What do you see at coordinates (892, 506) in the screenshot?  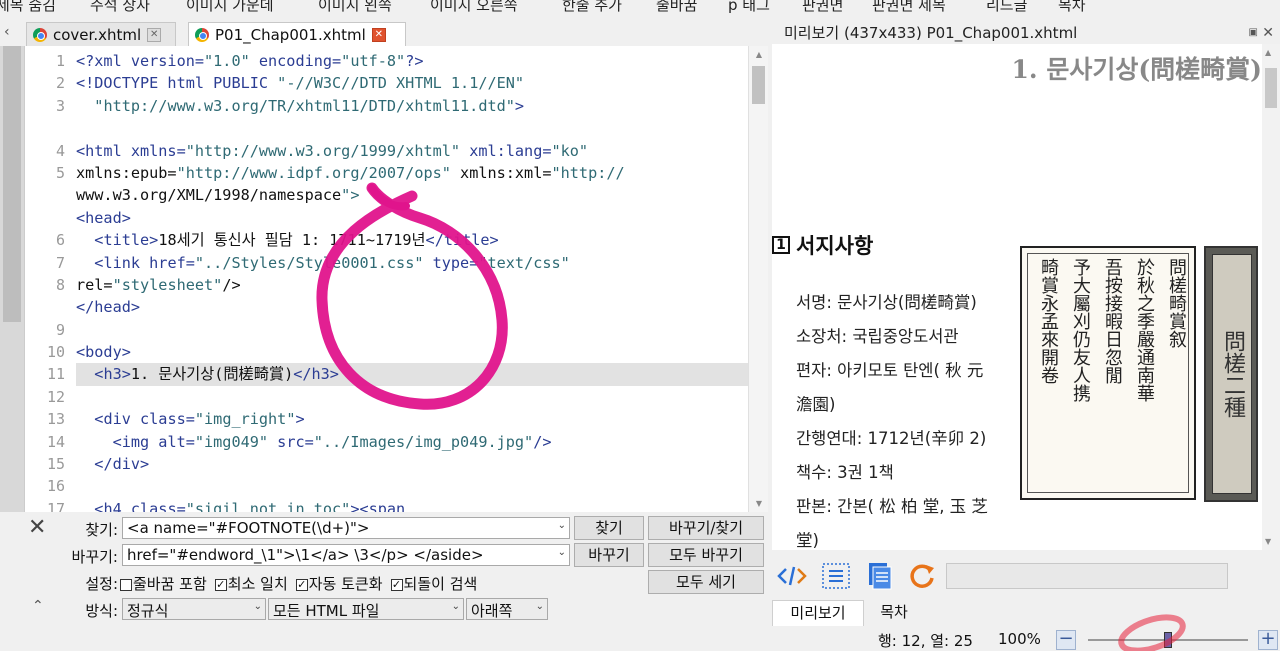 I see `bibliography-line: 판본: 간본( 松 柏 堂, 玉 芝` at bounding box center [892, 506].